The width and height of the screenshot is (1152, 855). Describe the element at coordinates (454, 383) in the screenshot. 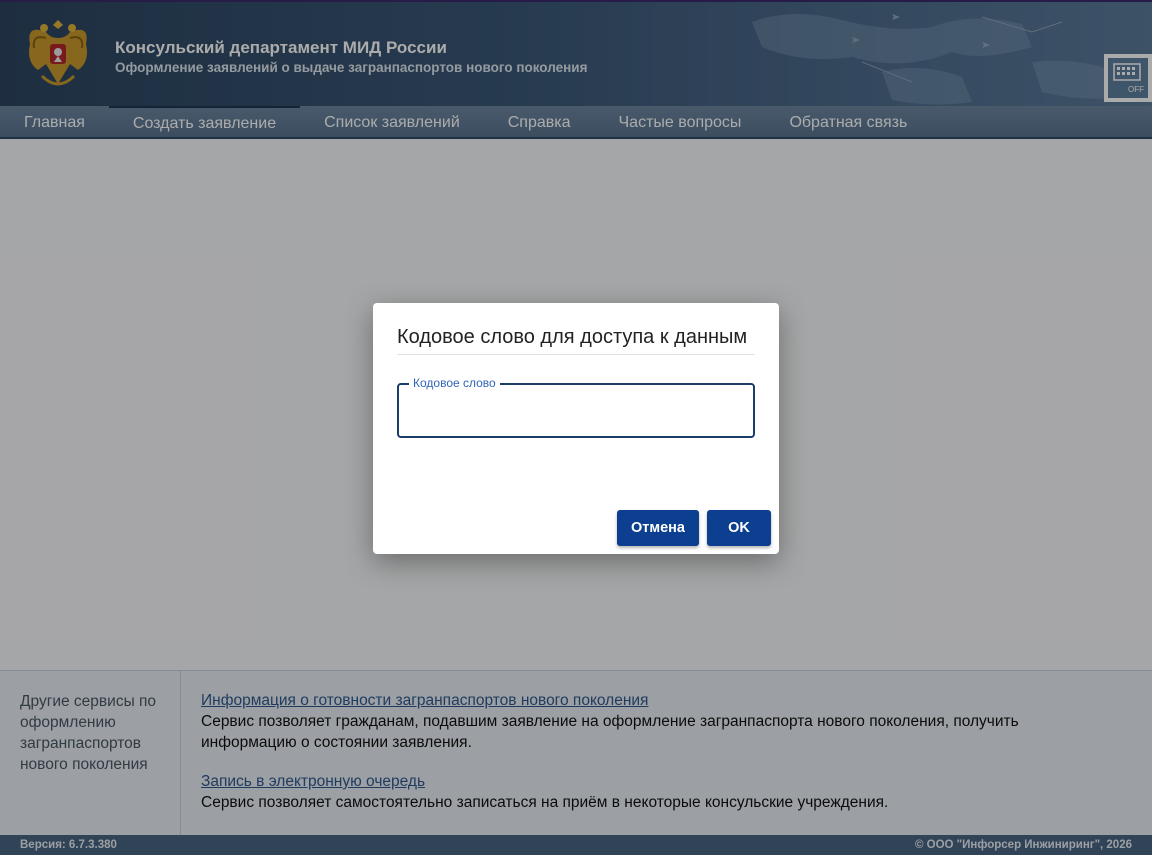

I see `codeword-field-label: Кодовое слово` at that location.